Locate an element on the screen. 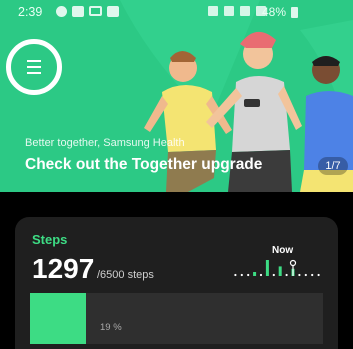 The height and width of the screenshot is (349, 353). steps-progress-bar: 19 % is located at coordinates (176, 318).